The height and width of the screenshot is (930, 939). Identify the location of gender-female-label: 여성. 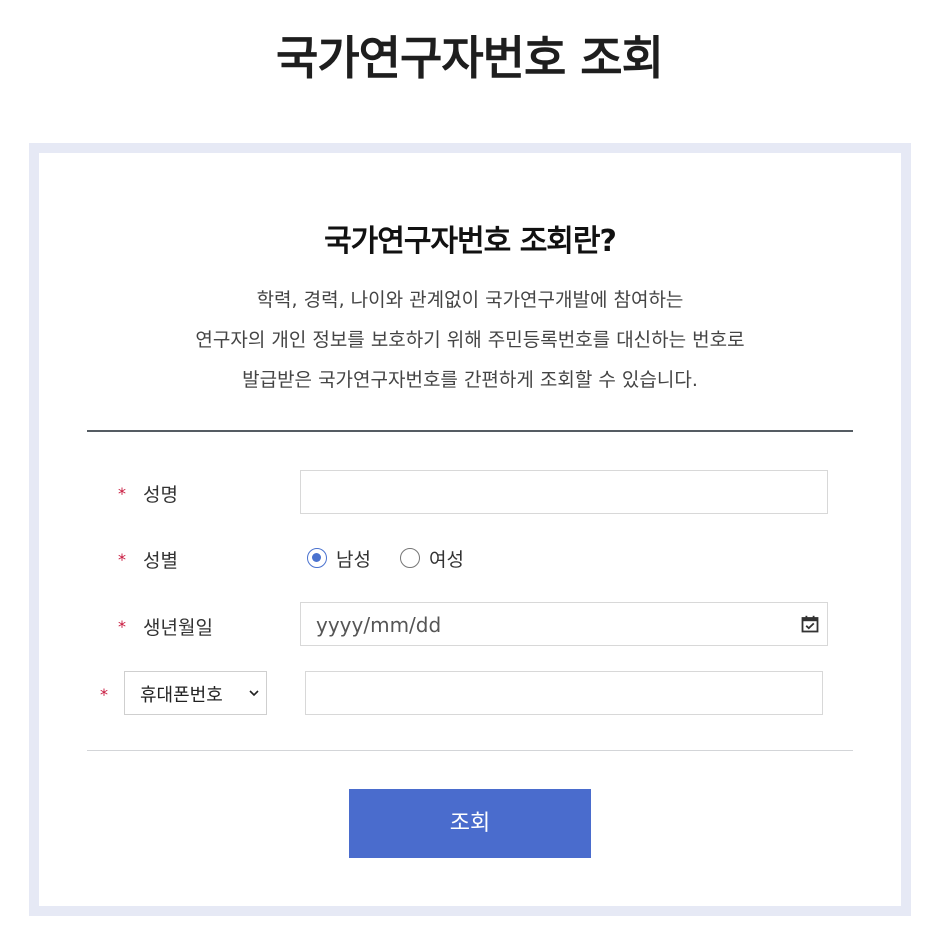
(446, 558).